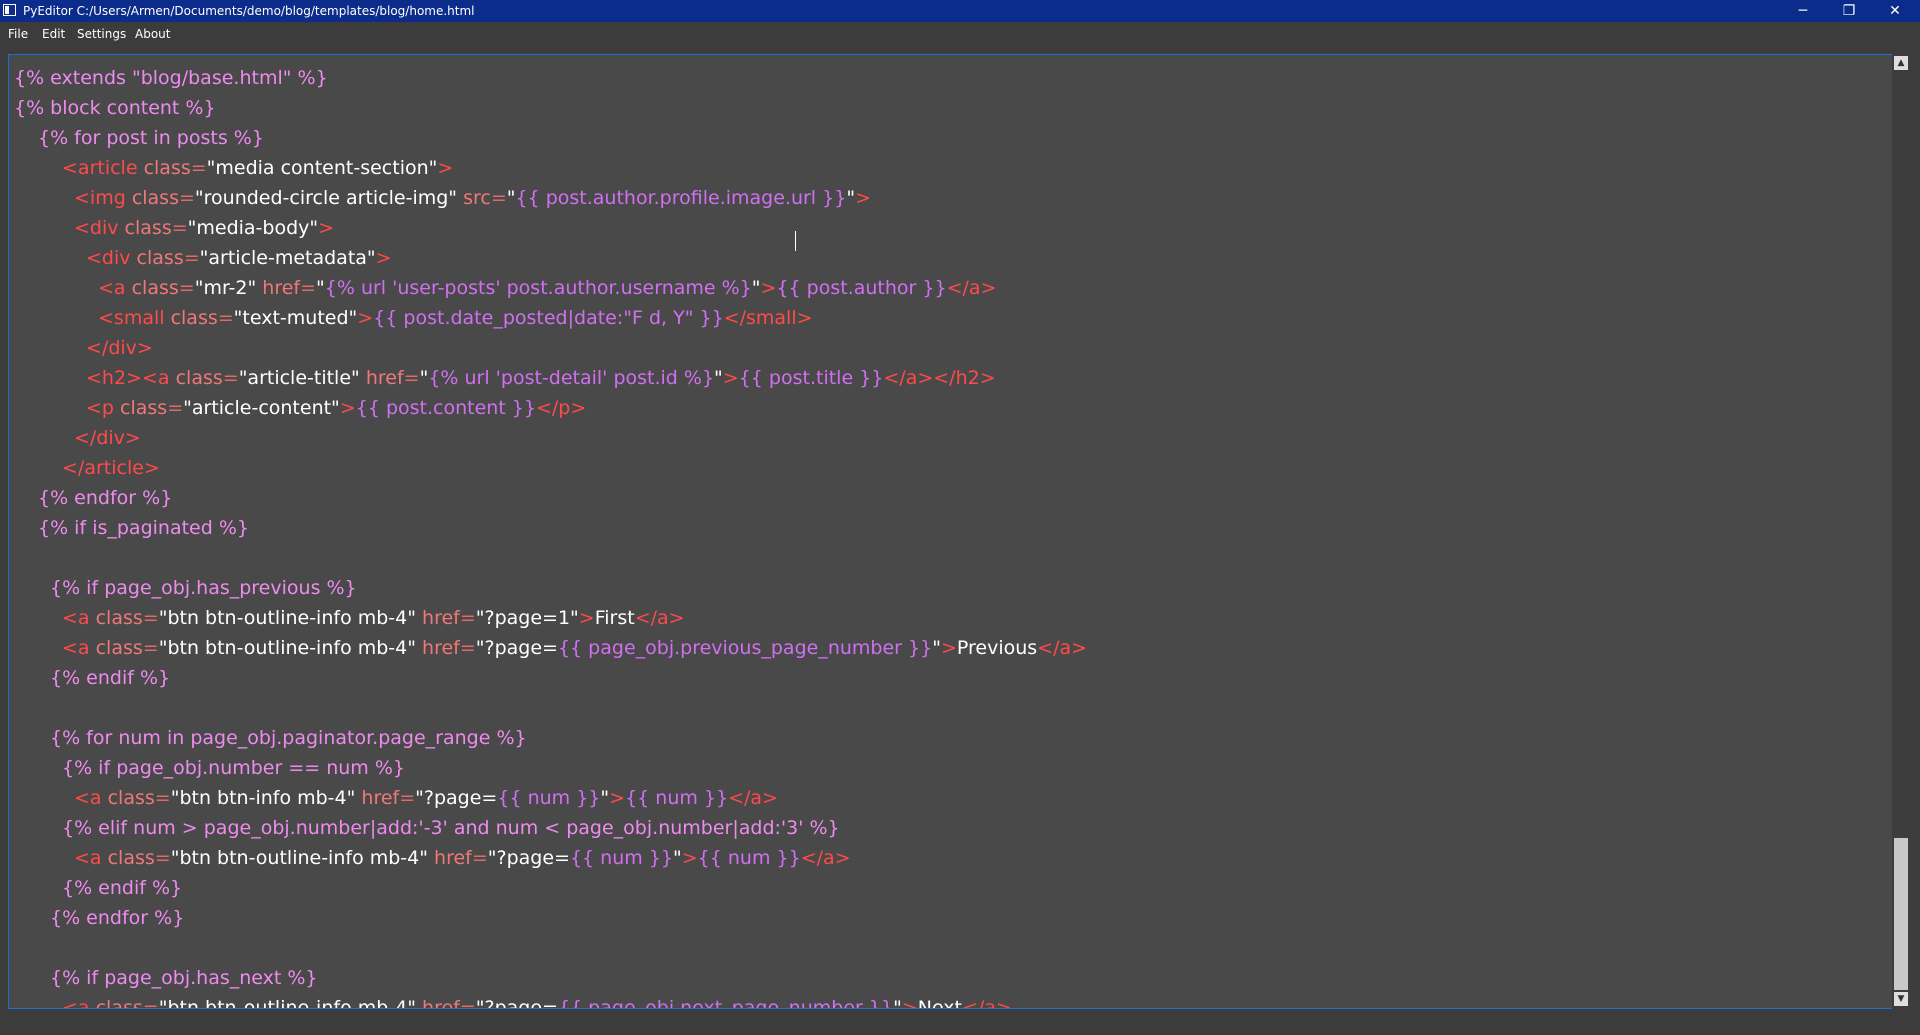 The image size is (1920, 1035). I want to click on code-line: <div class="media-body">, so click(204, 228).